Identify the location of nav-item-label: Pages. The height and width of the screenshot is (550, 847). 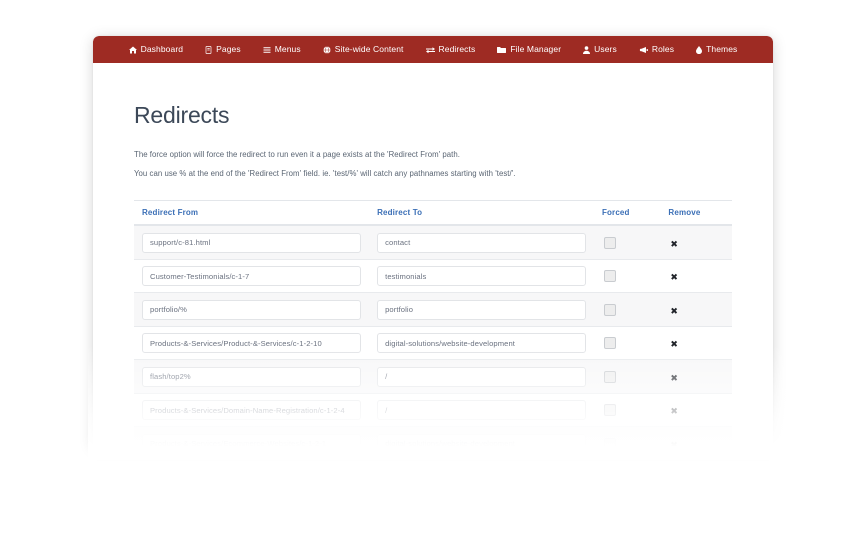
(228, 49).